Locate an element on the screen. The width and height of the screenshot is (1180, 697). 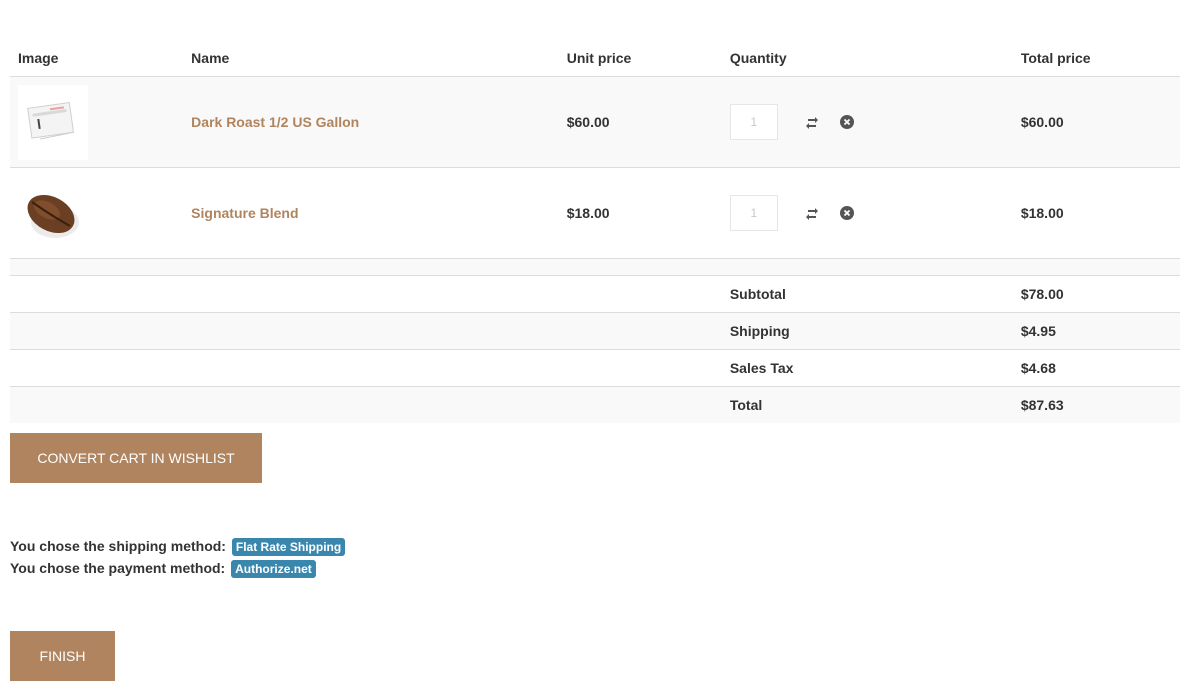
cart-row: Dark Roast 1/2 US Gallon $60.00 1 $60.00 is located at coordinates (595, 122).